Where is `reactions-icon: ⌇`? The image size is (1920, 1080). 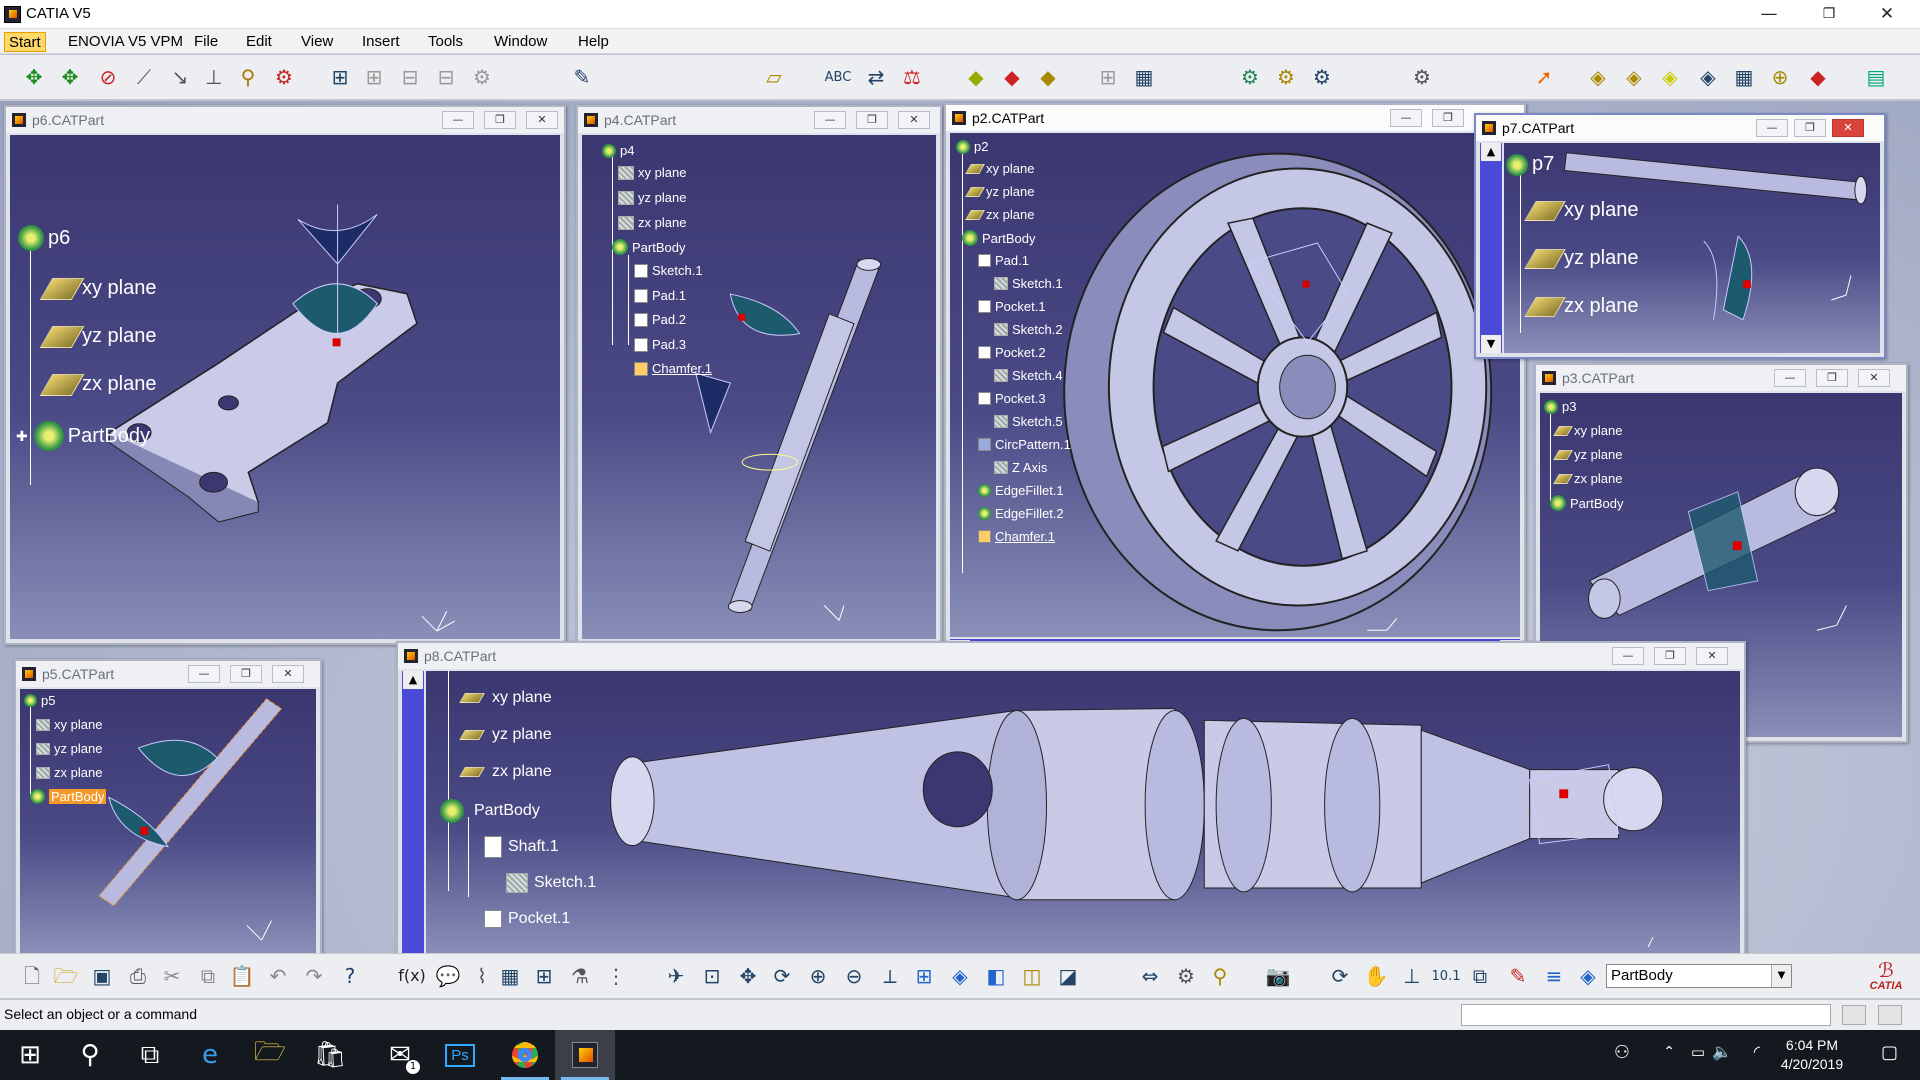
reactions-icon: ⌇ is located at coordinates (482, 976).